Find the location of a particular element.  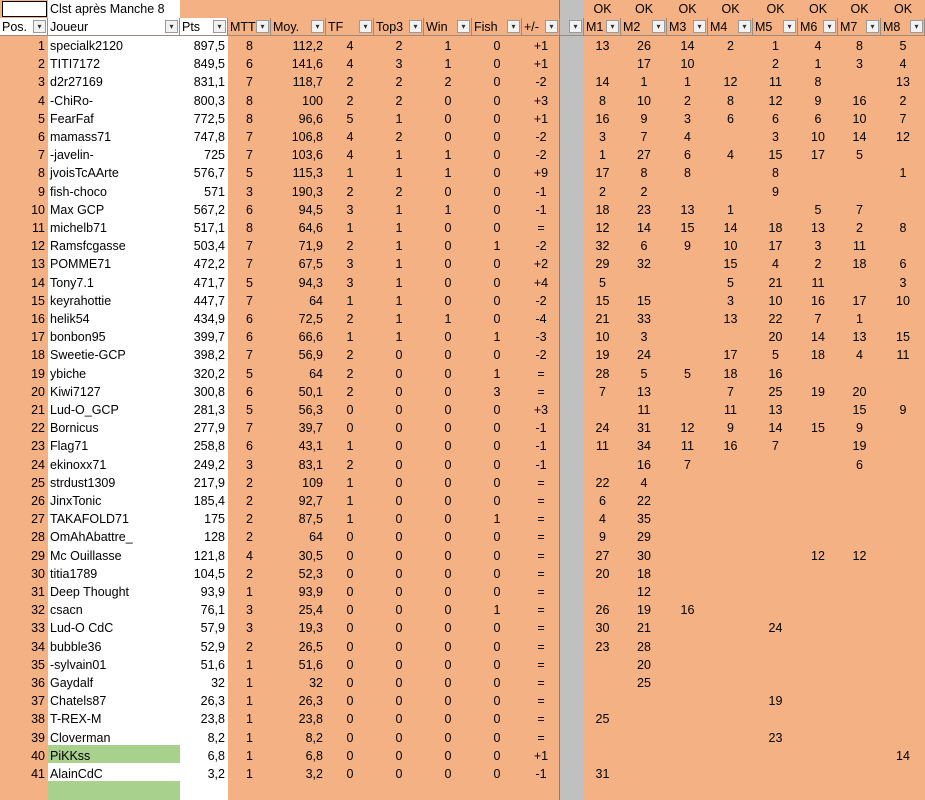

cell-m2: 27 is located at coordinates (644, 155).